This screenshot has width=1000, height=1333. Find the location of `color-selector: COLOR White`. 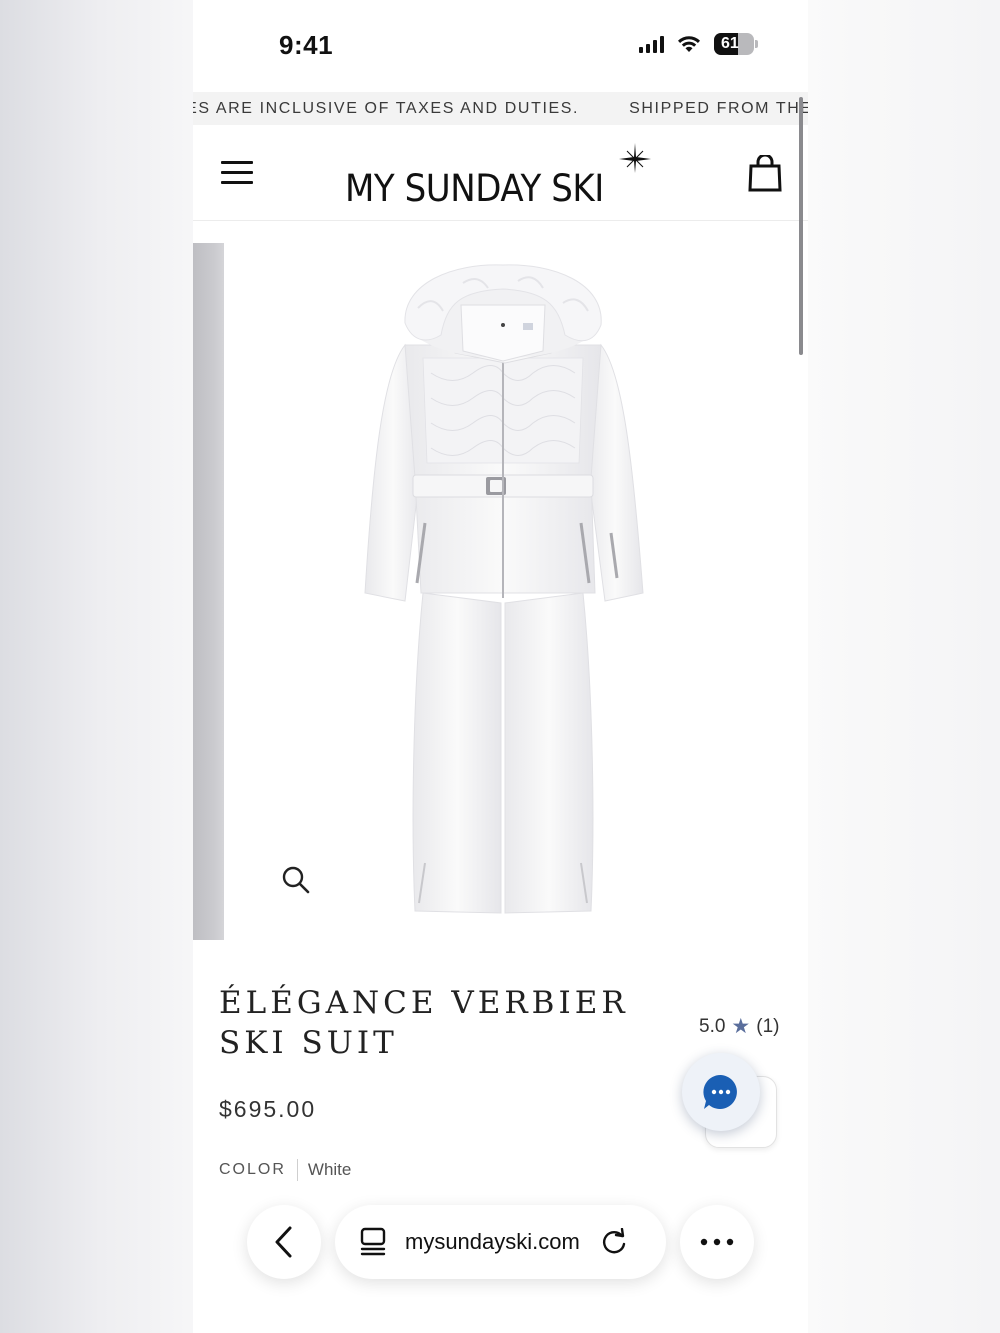

color-selector: COLOR White is located at coordinates (285, 1170).